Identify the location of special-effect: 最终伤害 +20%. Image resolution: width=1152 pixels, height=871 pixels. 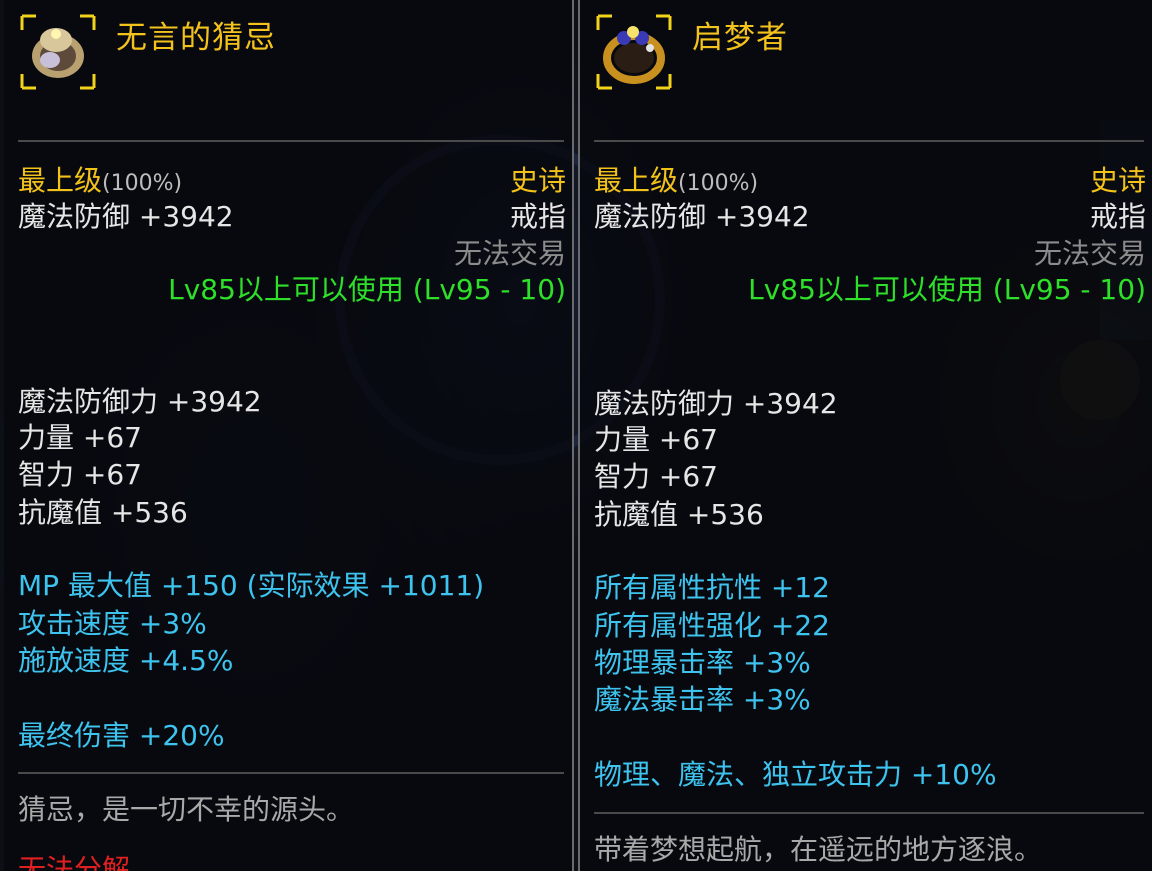
(121, 735).